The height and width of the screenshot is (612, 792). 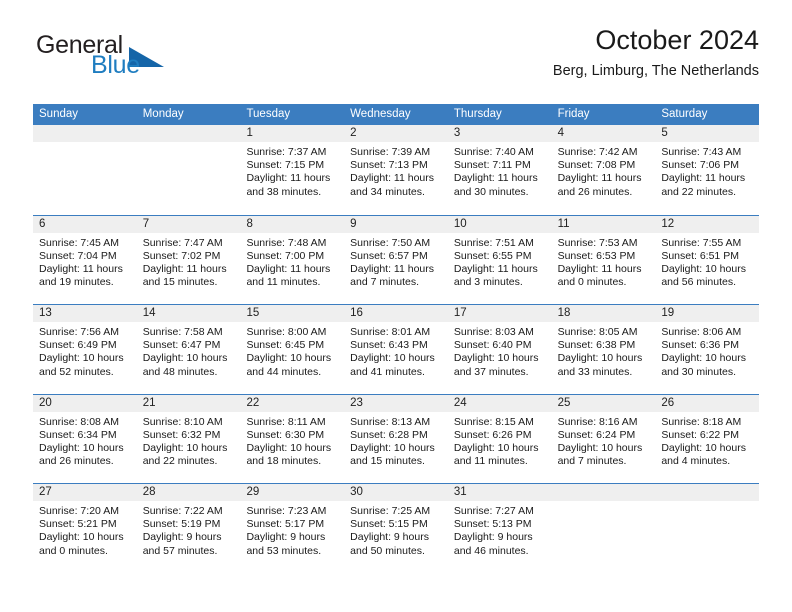 I want to click on sunrise-text: Sunrise: 8:10 AM, so click(x=182, y=421).